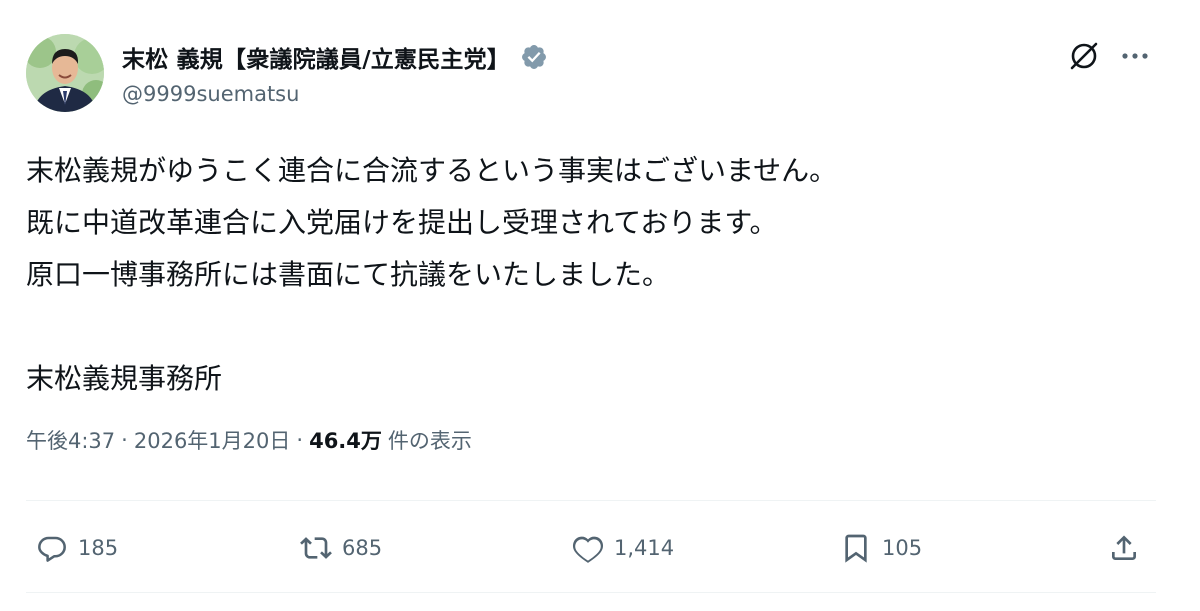  What do you see at coordinates (212, 440) in the screenshot?
I see `tweet-date: 2026年1月20日` at bounding box center [212, 440].